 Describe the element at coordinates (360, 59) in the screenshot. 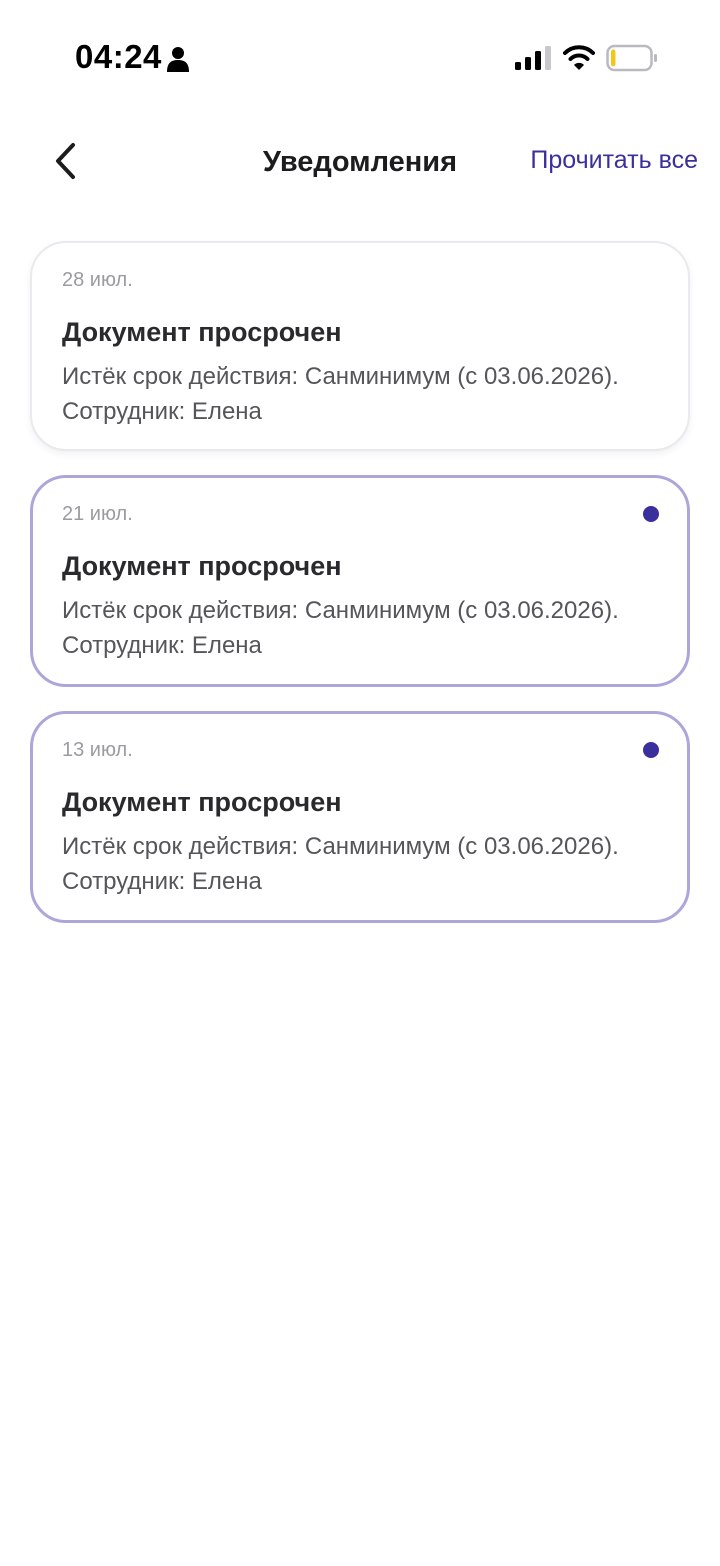

I see `status-bar: 04:24` at that location.